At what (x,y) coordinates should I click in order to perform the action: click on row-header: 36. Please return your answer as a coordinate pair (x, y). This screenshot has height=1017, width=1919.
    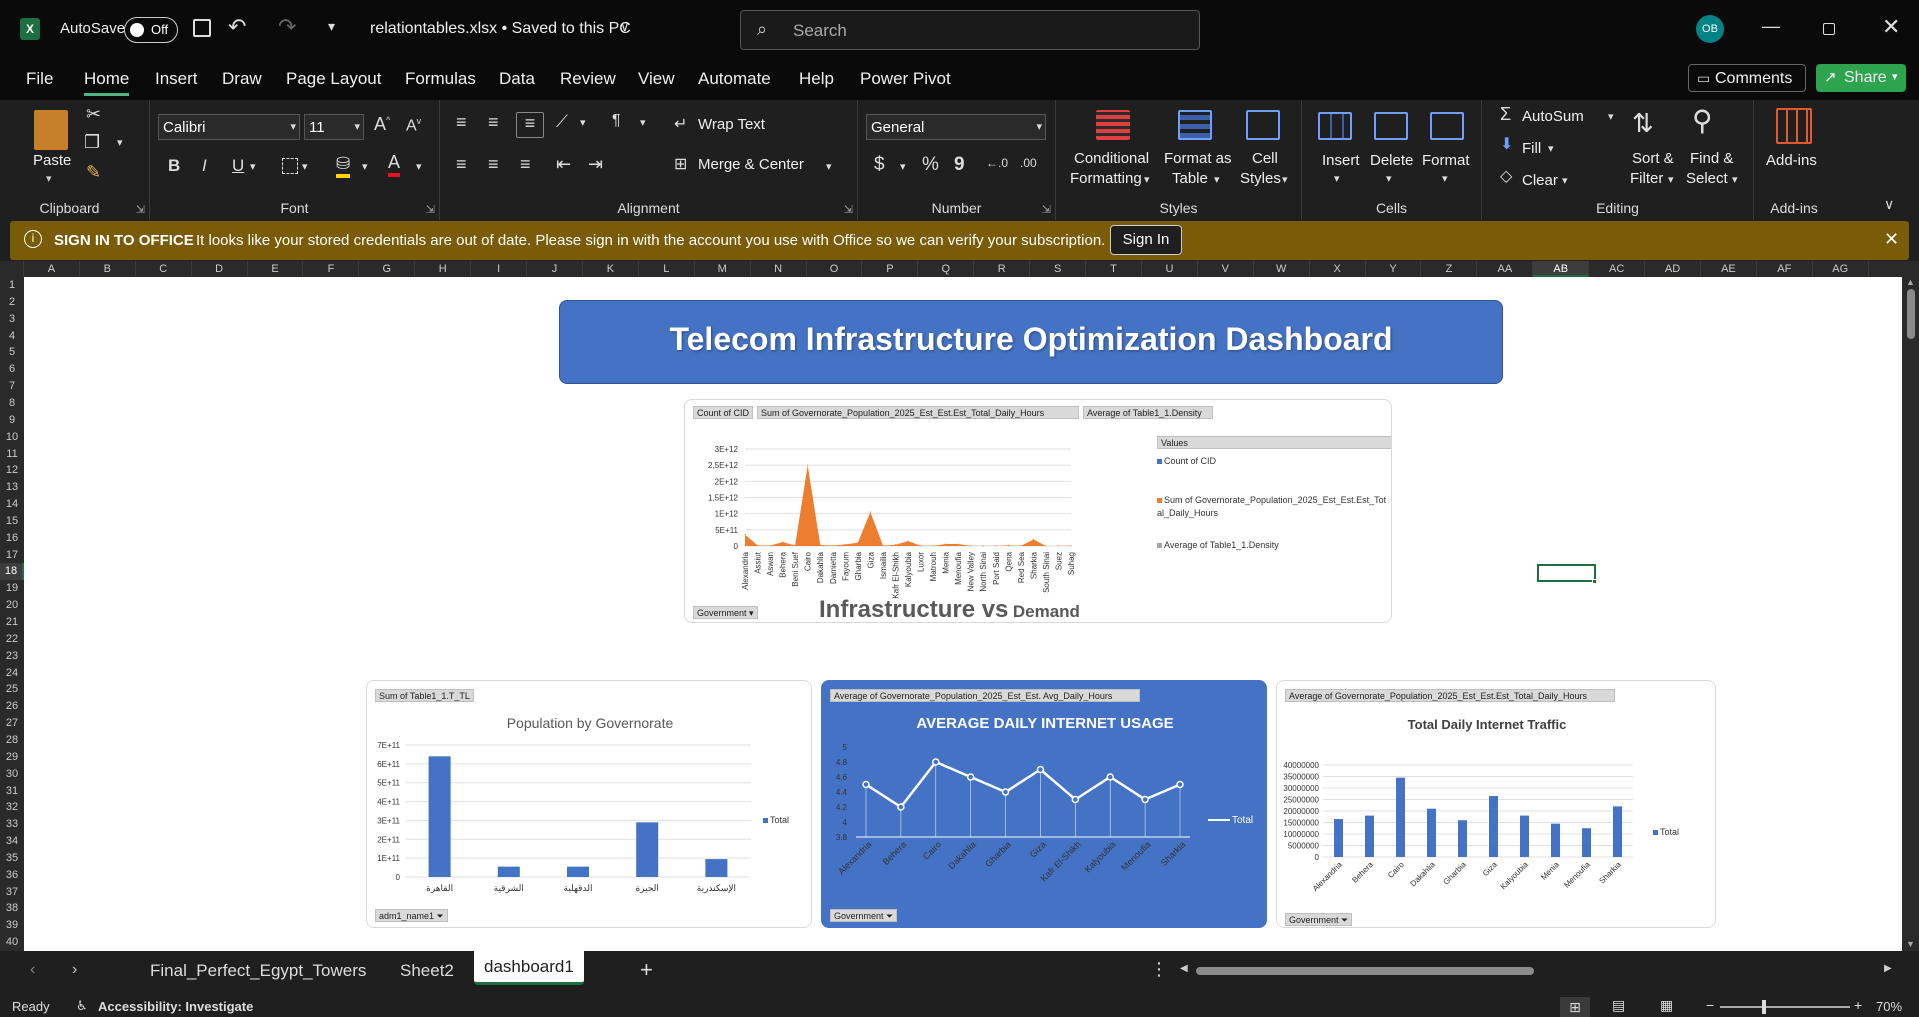
    Looking at the image, I should click on (12, 875).